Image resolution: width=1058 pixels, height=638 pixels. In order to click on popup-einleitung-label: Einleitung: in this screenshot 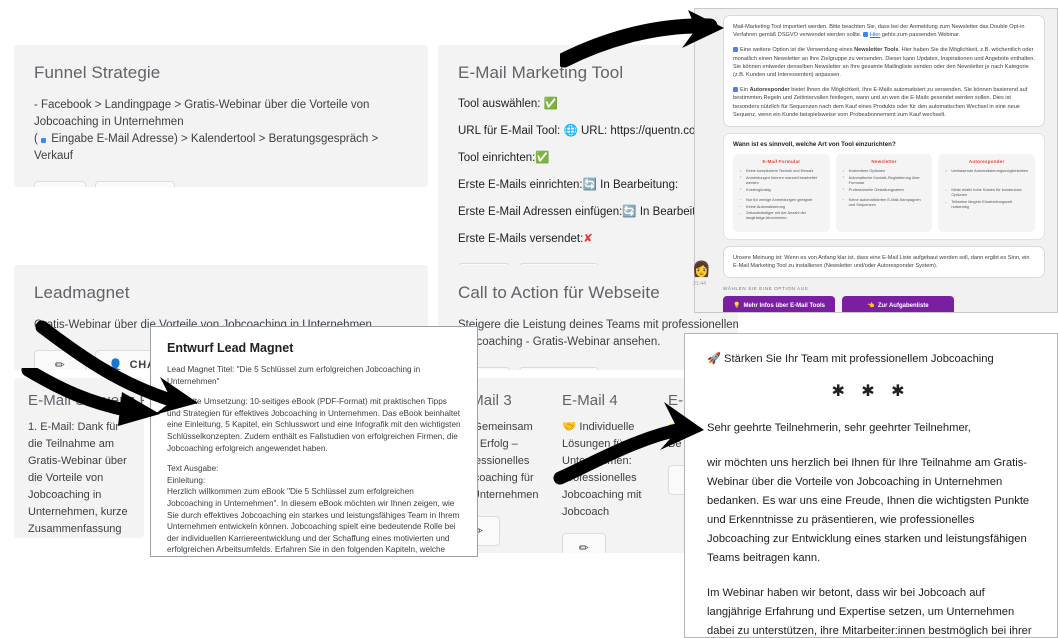, I will do `click(186, 480)`.